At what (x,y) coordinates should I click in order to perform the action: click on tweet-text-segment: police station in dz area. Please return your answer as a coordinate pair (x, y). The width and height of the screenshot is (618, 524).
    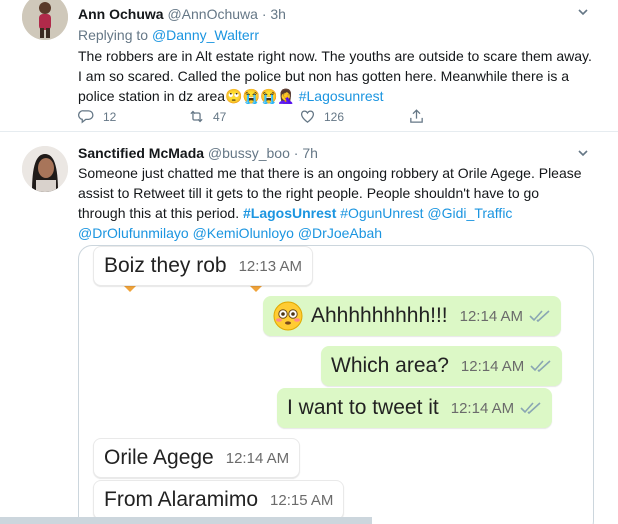
    Looking at the image, I should click on (152, 96).